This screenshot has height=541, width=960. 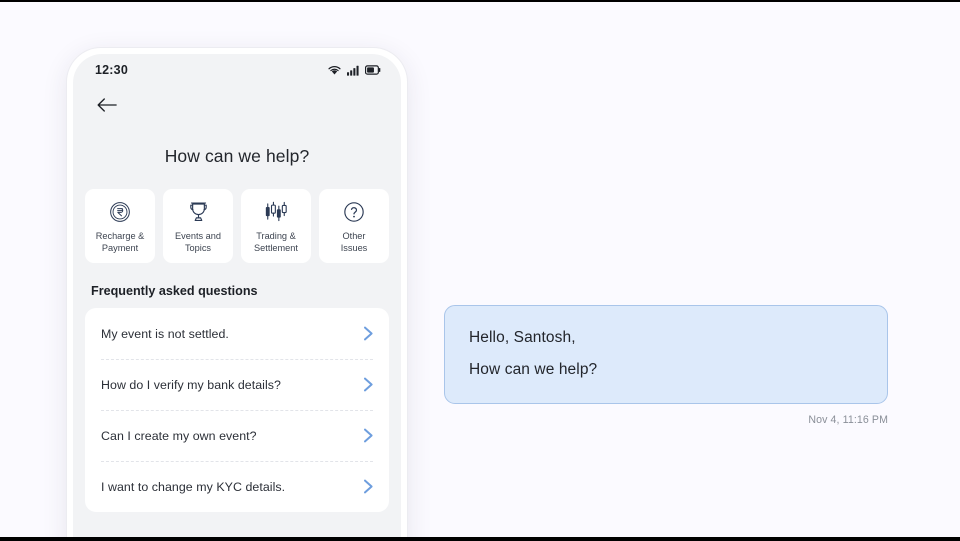 I want to click on candlestick-icon, so click(x=276, y=212).